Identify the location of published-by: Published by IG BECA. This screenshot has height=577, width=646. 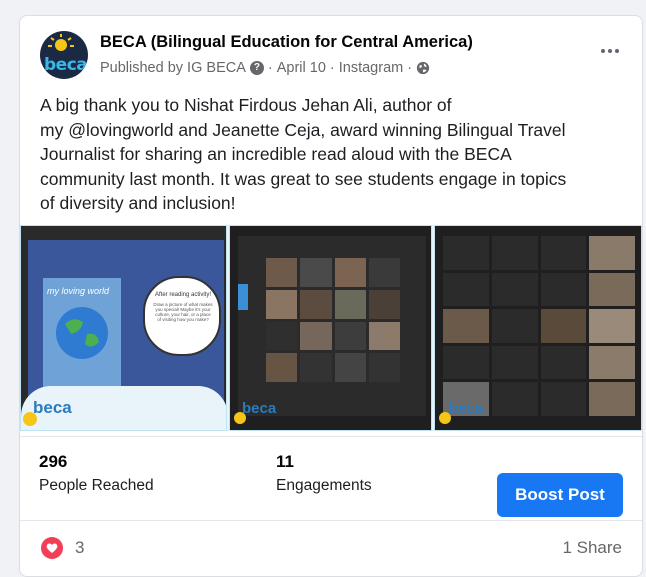
(173, 68).